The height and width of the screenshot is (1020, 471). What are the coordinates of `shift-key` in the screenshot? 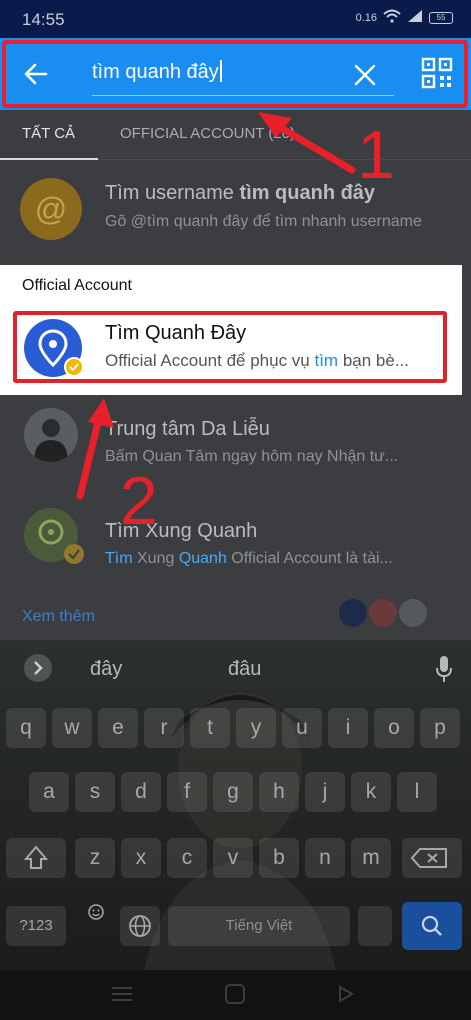 It's located at (36, 858).